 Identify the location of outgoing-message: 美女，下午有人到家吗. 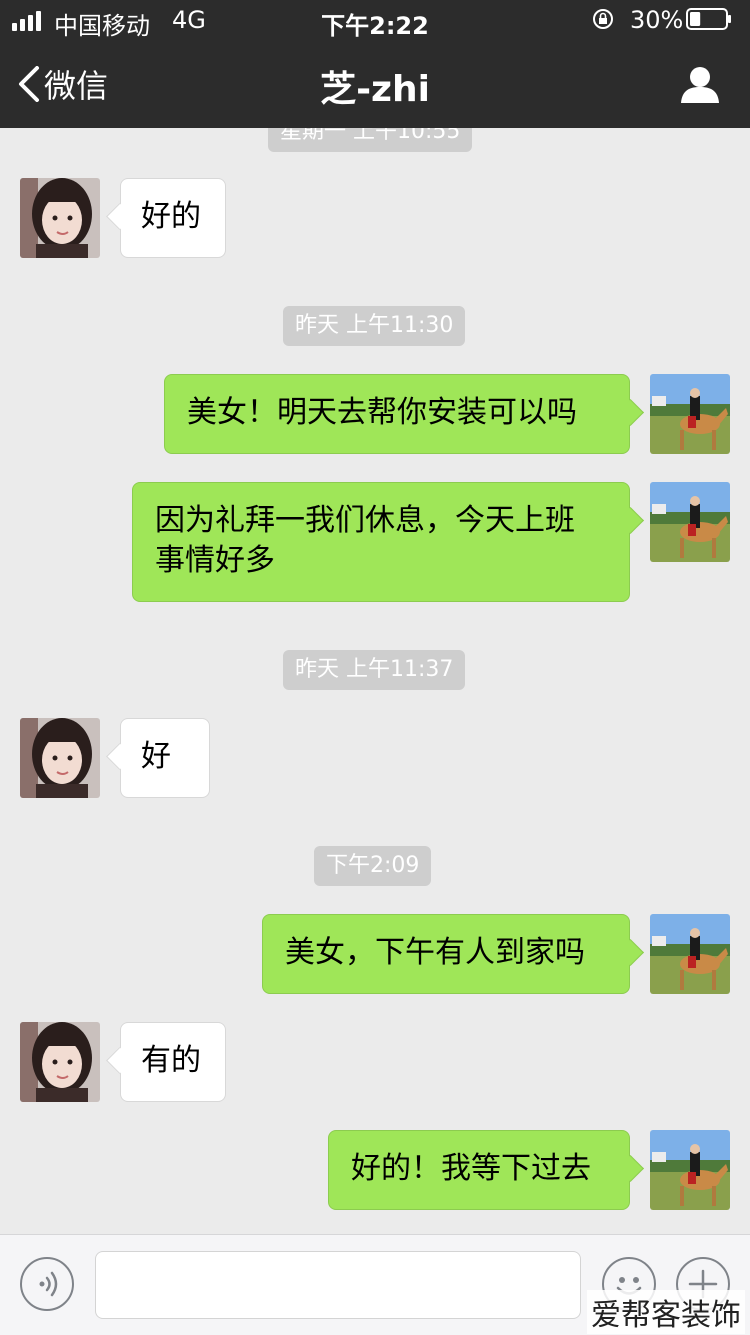
(446, 954).